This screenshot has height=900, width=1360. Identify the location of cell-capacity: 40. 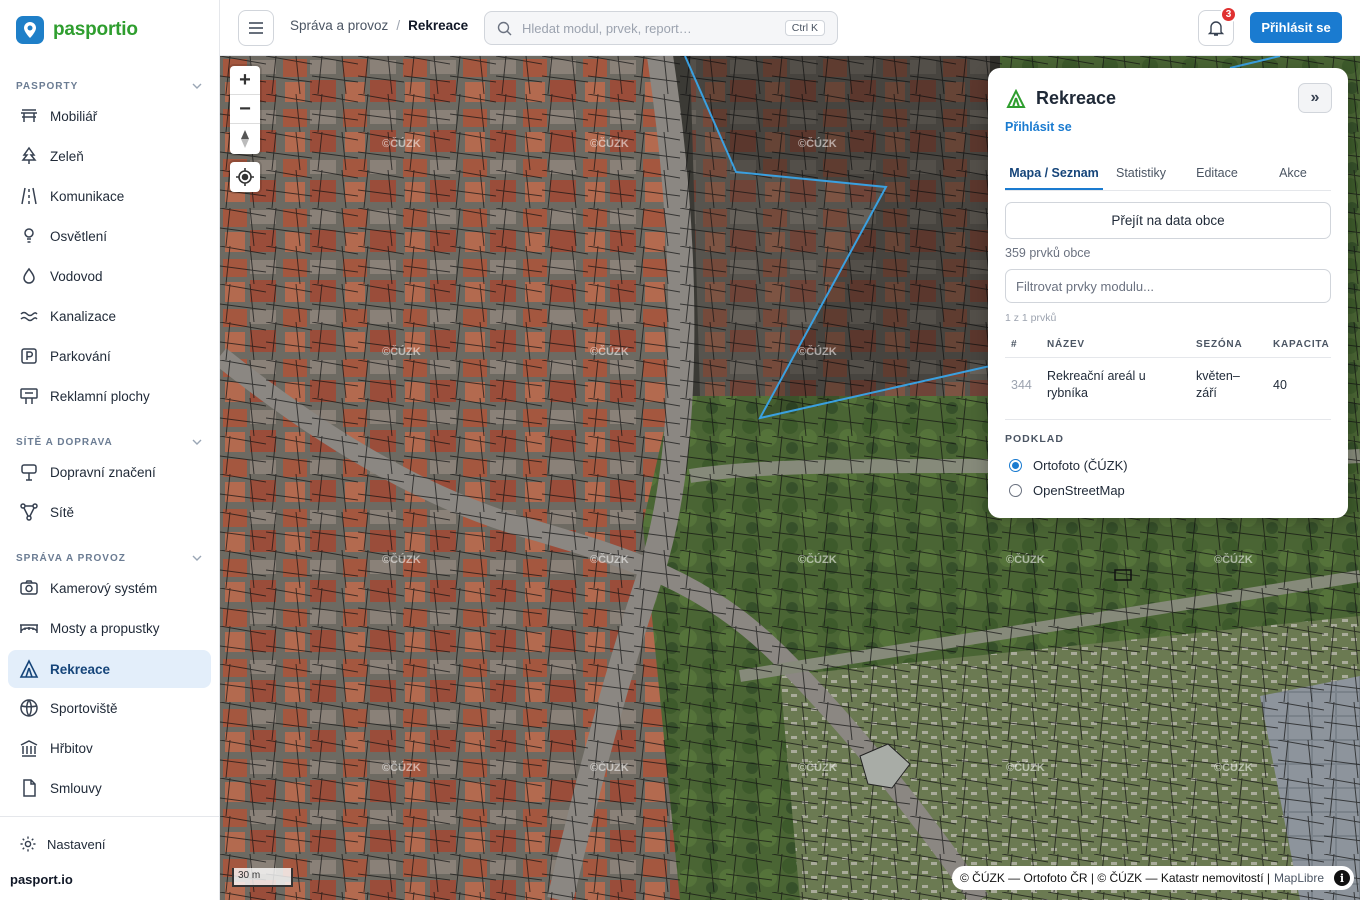
(1280, 385).